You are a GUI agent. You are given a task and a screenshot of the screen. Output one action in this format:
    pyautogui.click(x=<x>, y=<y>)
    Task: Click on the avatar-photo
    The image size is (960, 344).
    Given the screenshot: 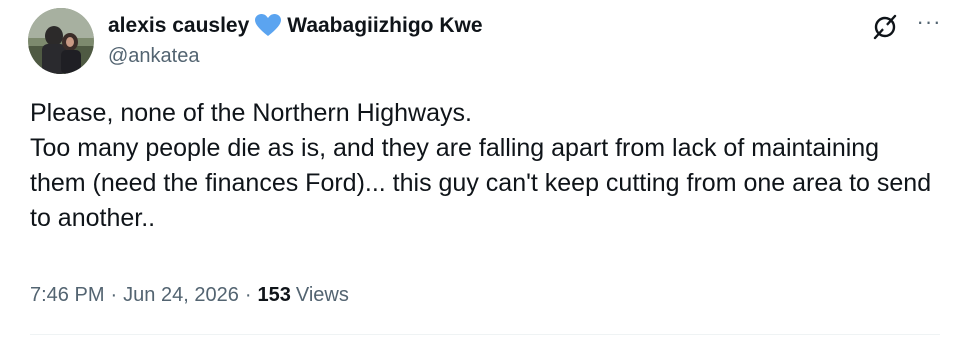 What is the action you would take?
    pyautogui.click(x=61, y=41)
    